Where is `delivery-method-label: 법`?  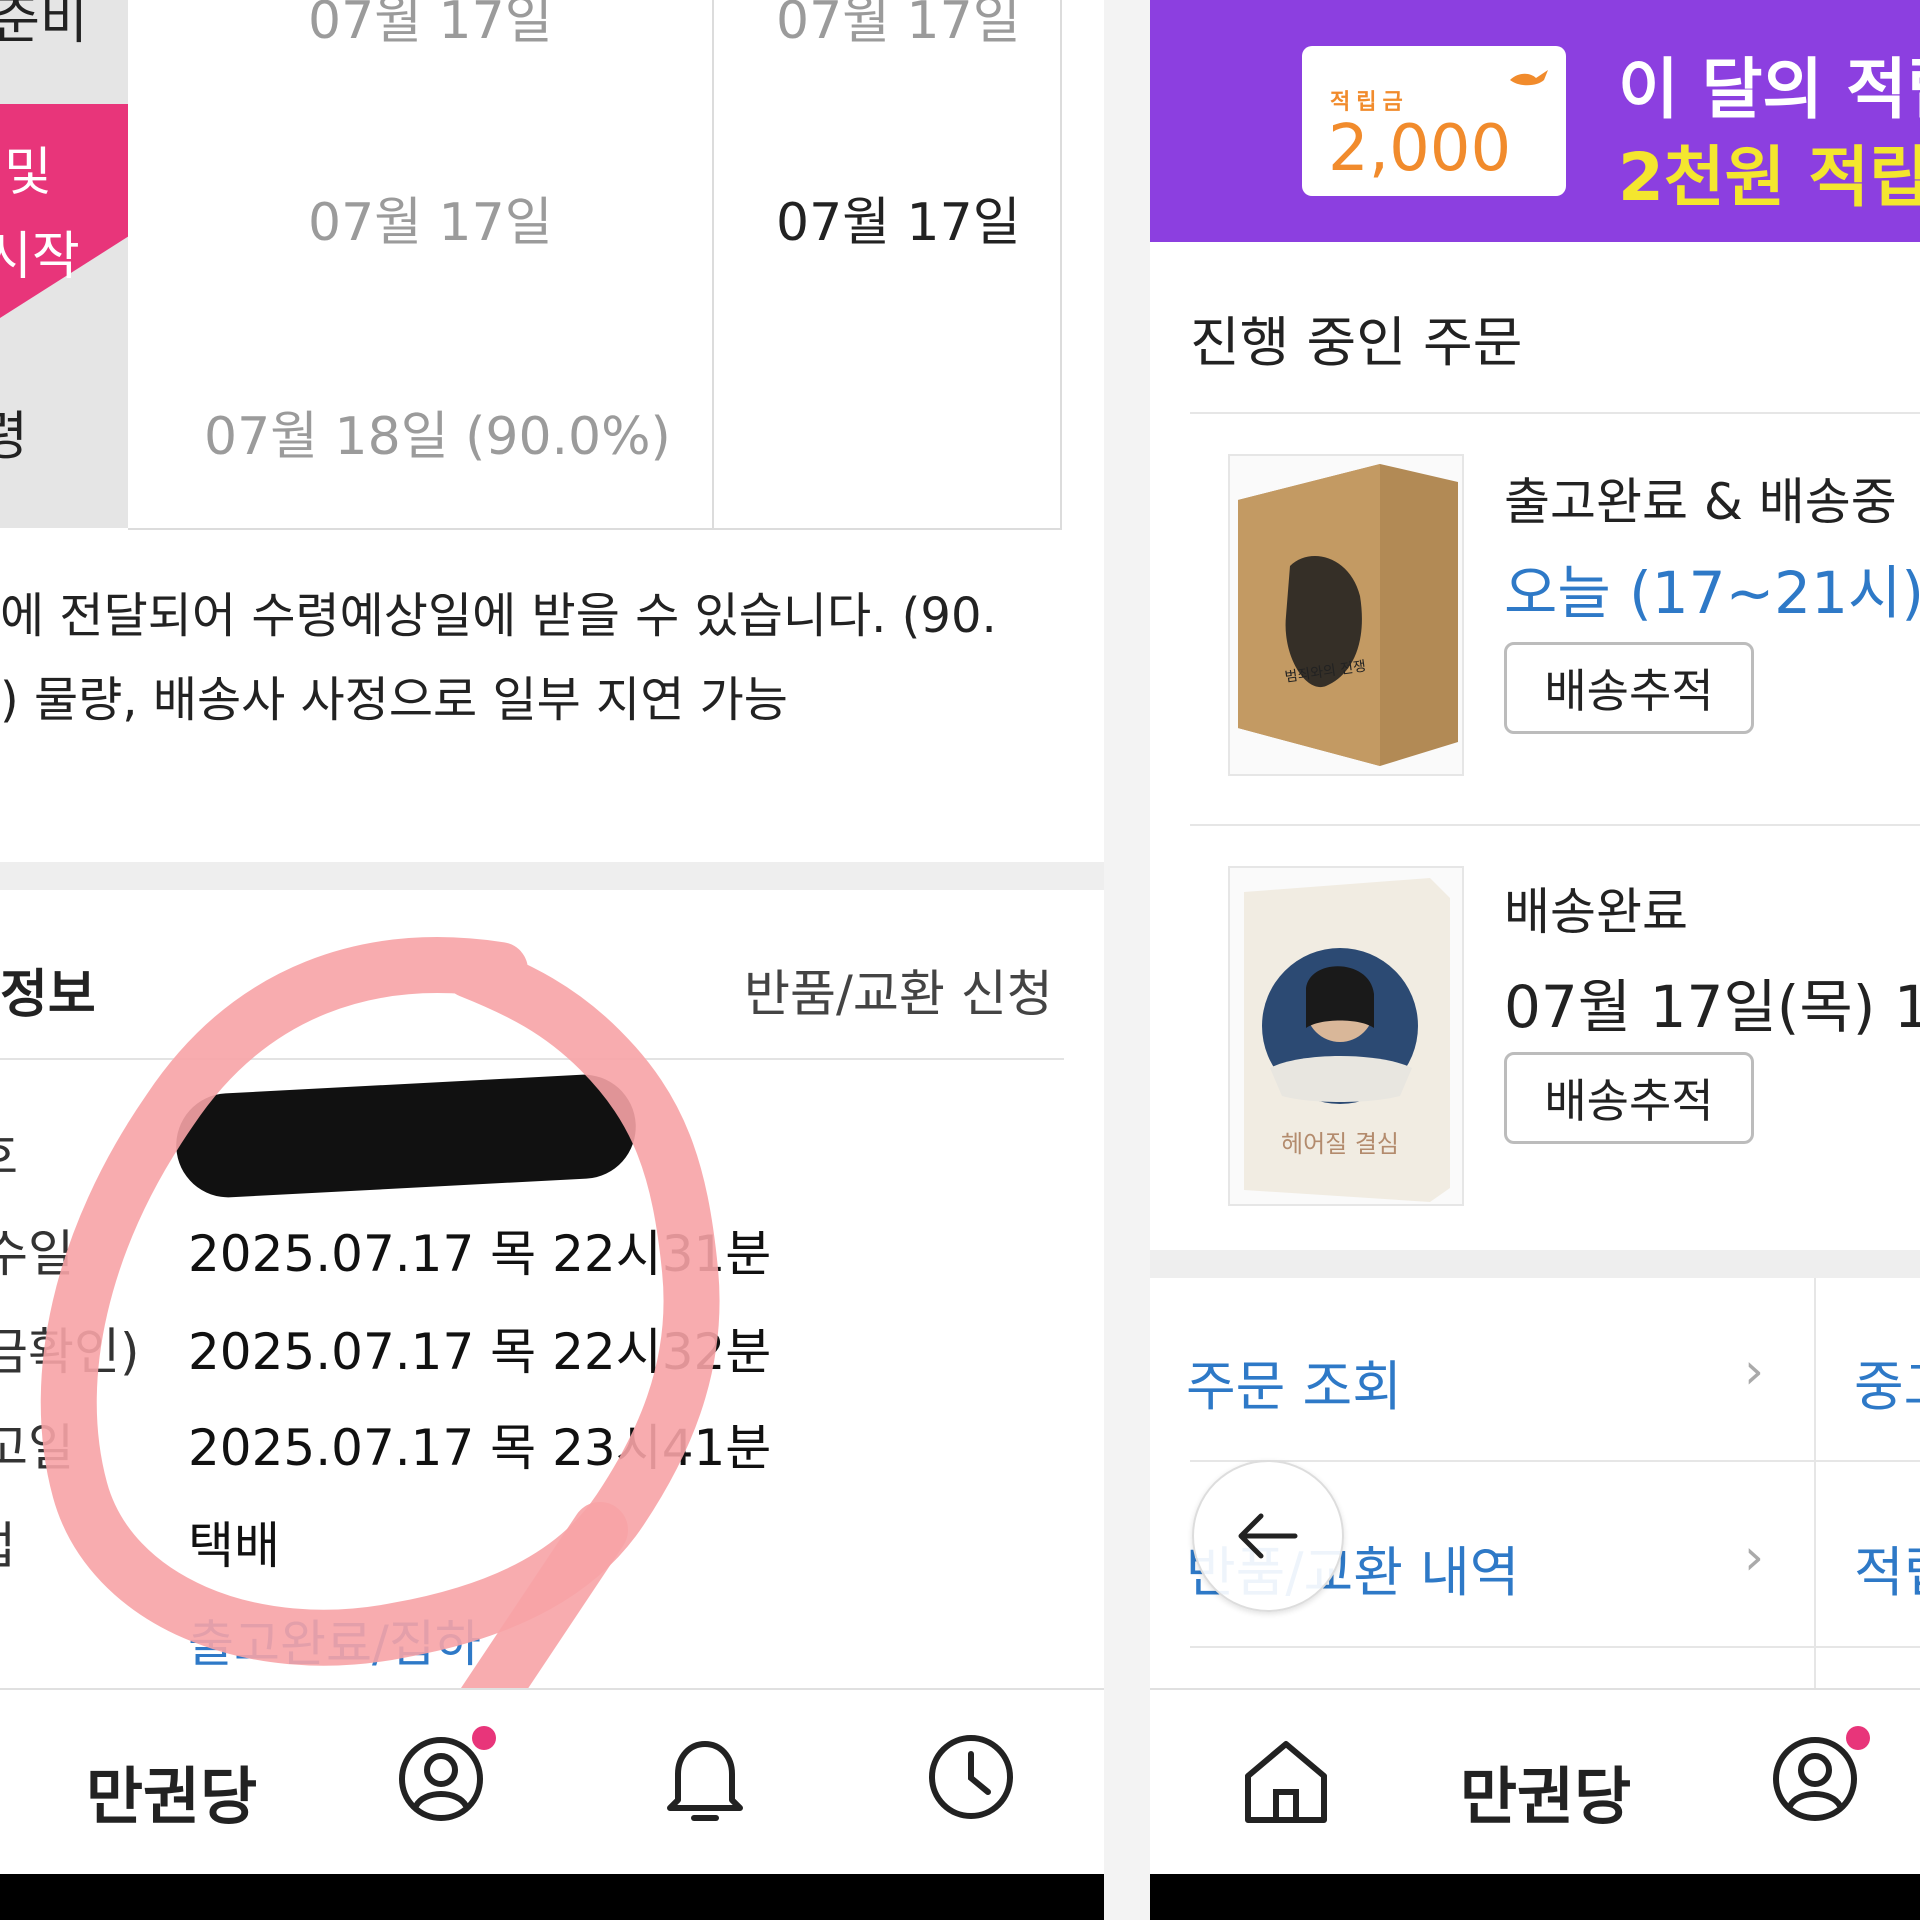 delivery-method-label: 법 is located at coordinates (8, 1542).